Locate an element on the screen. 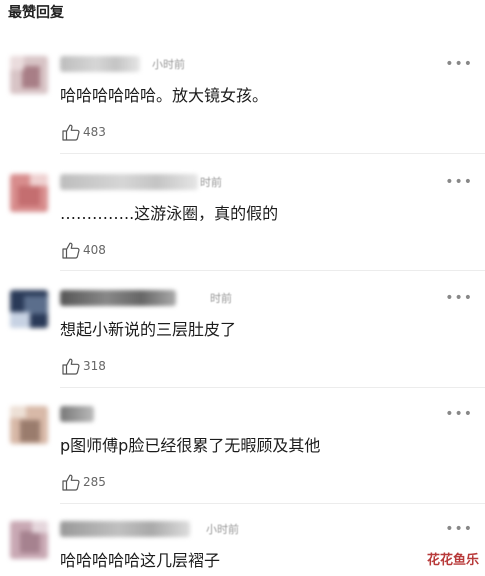 This screenshot has width=485, height=576. like-button: 483 is located at coordinates (84, 132).